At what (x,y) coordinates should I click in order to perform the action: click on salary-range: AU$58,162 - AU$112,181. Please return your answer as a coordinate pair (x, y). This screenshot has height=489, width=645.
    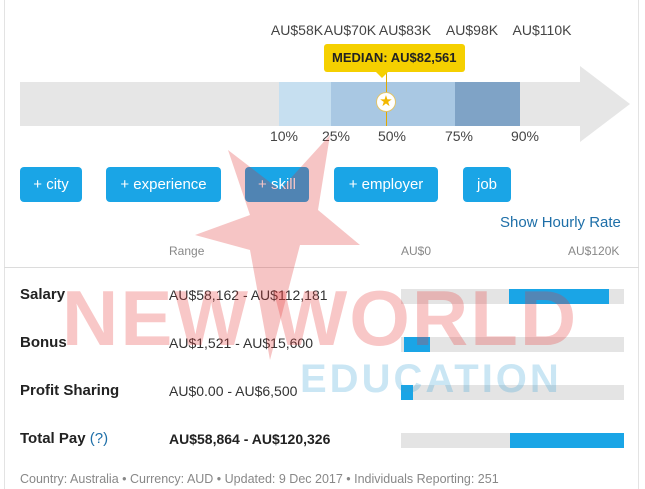
    Looking at the image, I should click on (248, 295).